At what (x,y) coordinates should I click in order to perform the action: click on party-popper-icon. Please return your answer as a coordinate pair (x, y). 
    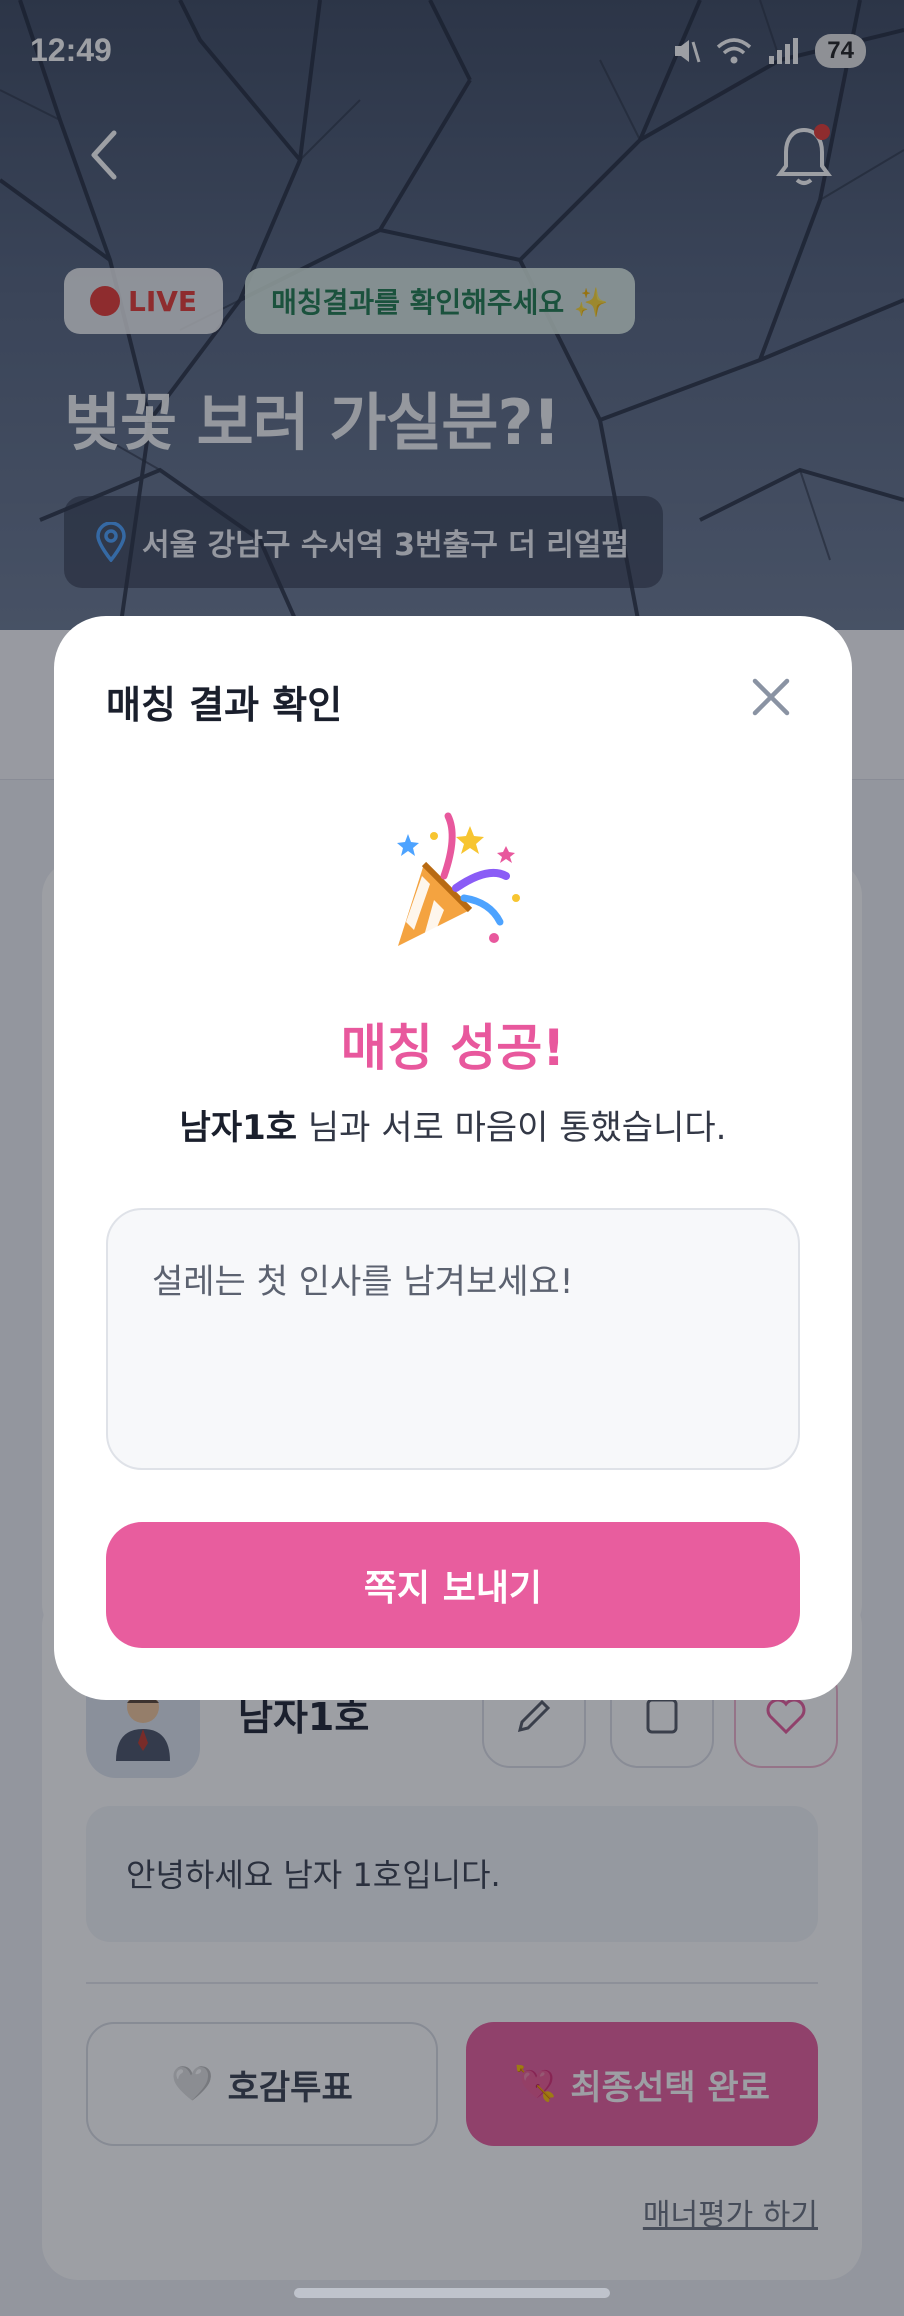
    Looking at the image, I should click on (453, 883).